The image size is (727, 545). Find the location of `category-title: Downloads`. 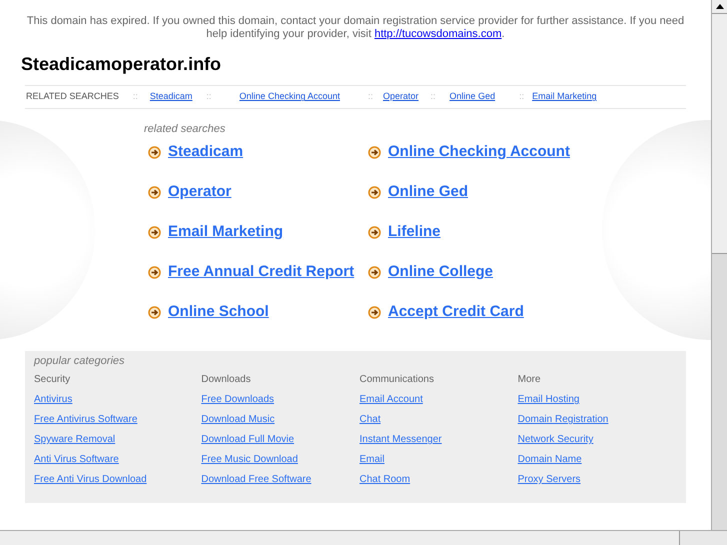

category-title: Downloads is located at coordinates (226, 380).